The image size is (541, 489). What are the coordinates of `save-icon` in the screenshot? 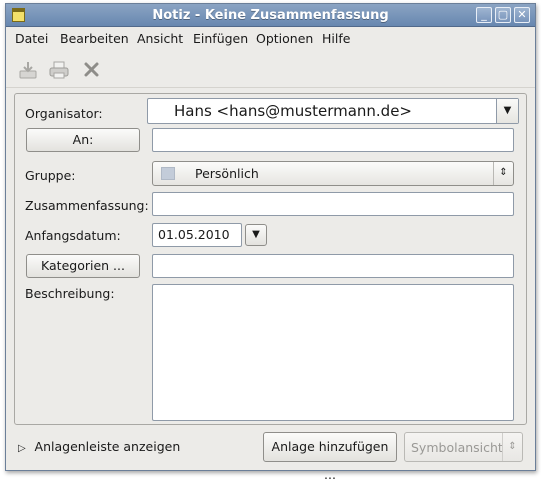 It's located at (28, 70).